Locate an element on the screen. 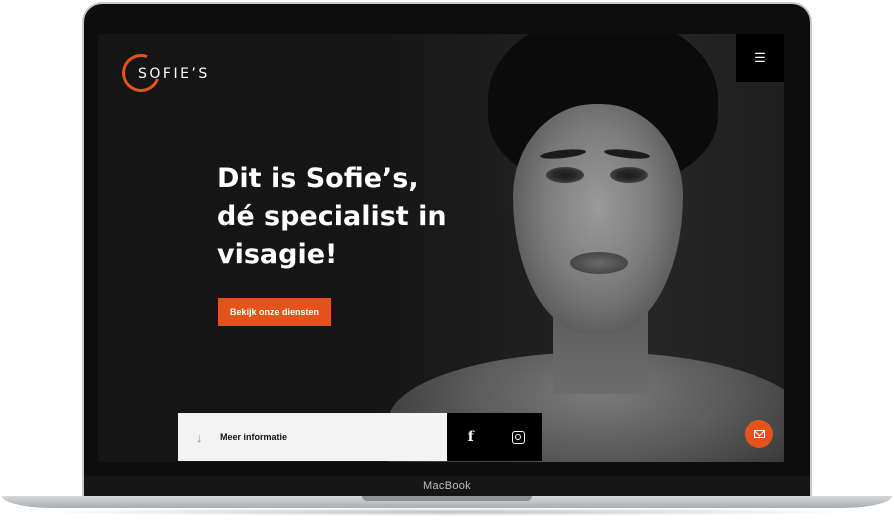 Image resolution: width=894 pixels, height=524 pixels. site-logo: SOFIE’S is located at coordinates (178, 73).